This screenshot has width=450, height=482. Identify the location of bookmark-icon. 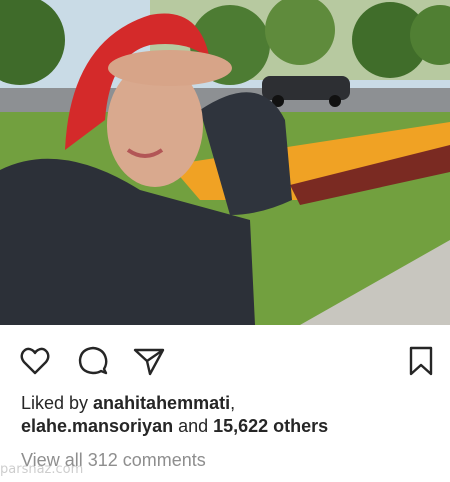
(421, 361).